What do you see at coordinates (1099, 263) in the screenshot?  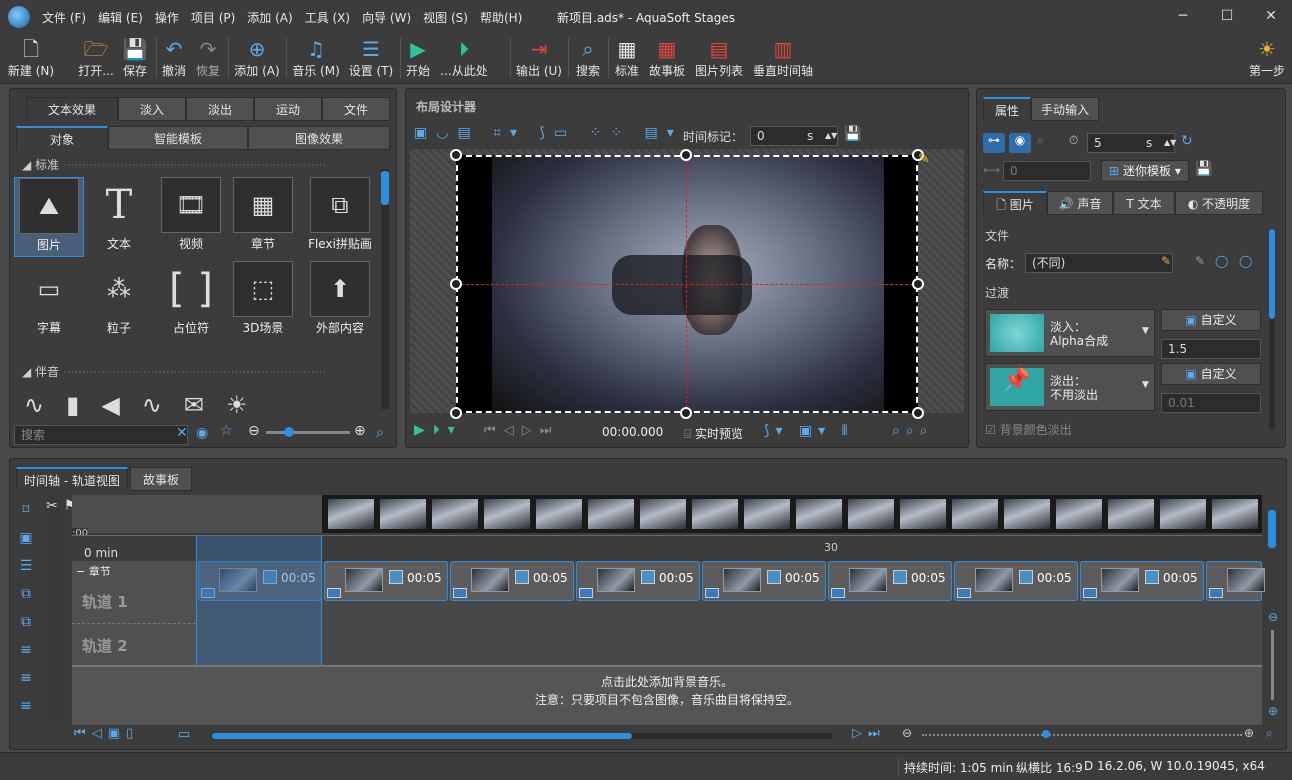 I see `name-input: (不同)` at bounding box center [1099, 263].